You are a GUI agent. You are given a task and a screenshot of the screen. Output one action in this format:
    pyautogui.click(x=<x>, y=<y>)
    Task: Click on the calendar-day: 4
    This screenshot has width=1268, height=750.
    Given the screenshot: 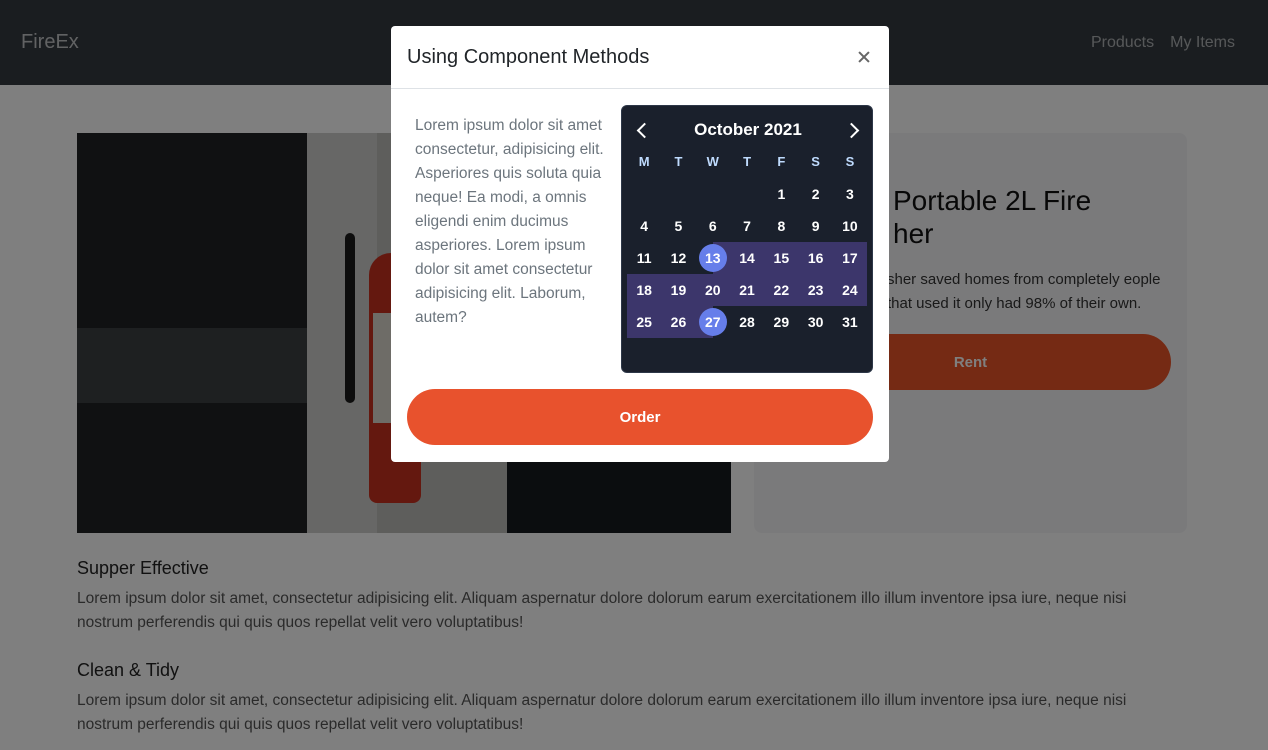 What is the action you would take?
    pyautogui.click(x=644, y=226)
    